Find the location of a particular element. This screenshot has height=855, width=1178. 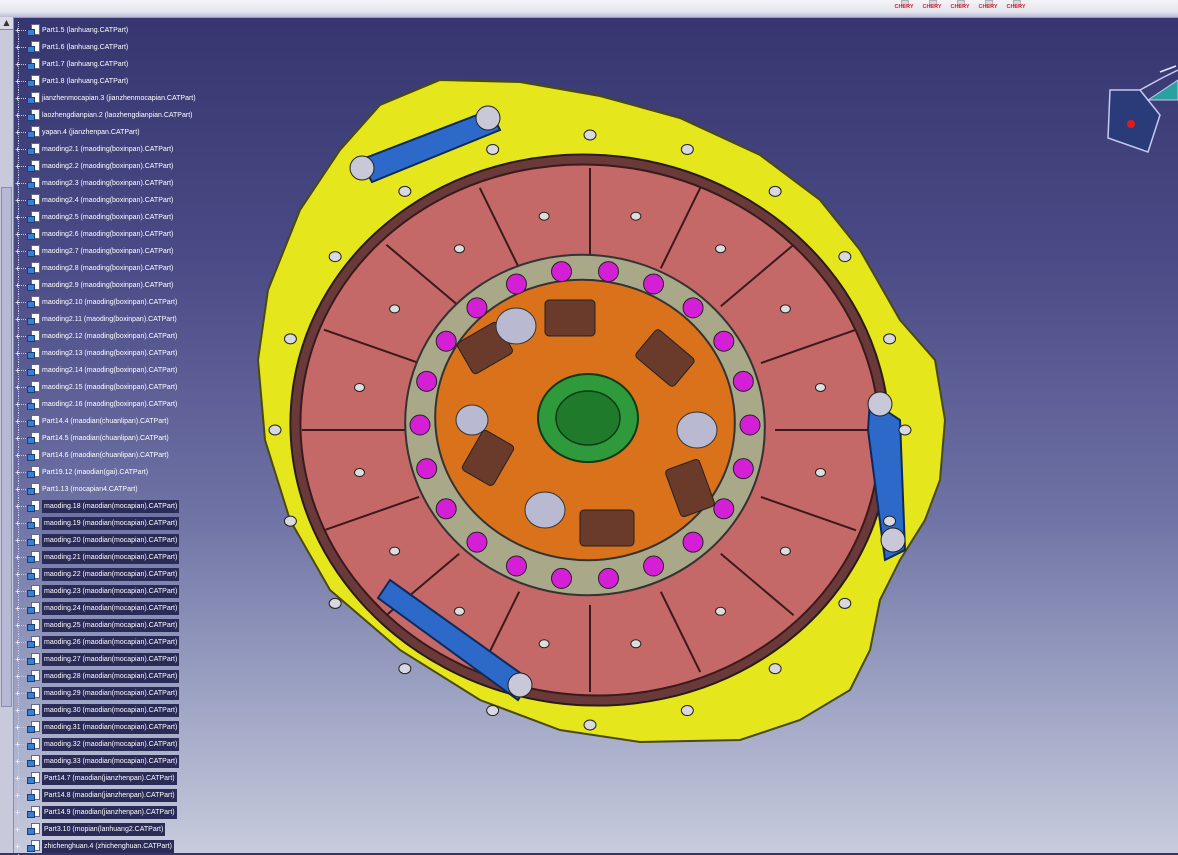

tree-node-label: Part3.10 (mopian(lanhuang2.CATPart) is located at coordinates (104, 829).